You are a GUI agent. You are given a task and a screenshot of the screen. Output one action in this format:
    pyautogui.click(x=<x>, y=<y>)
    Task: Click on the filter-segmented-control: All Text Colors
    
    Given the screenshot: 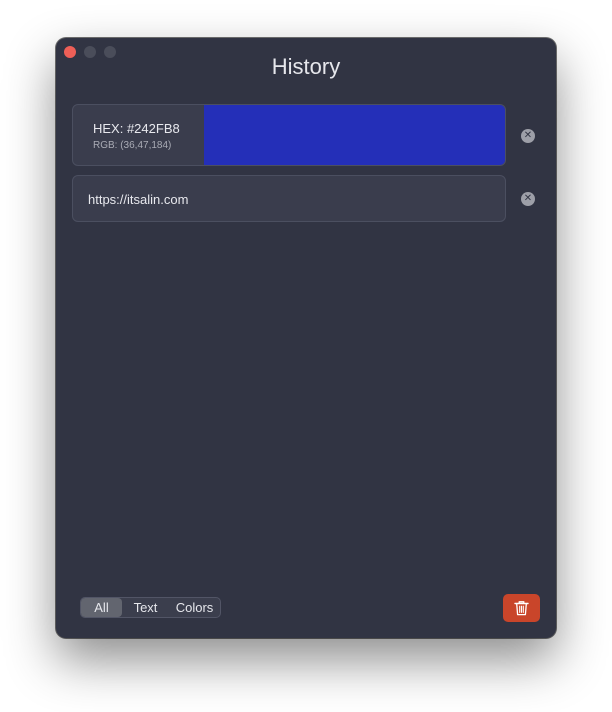 What is the action you would take?
    pyautogui.click(x=150, y=607)
    